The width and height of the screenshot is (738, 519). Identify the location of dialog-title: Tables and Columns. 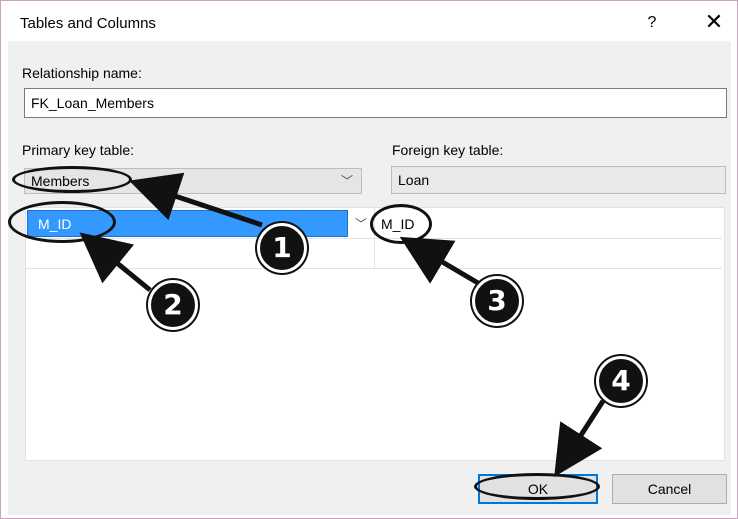
(88, 23).